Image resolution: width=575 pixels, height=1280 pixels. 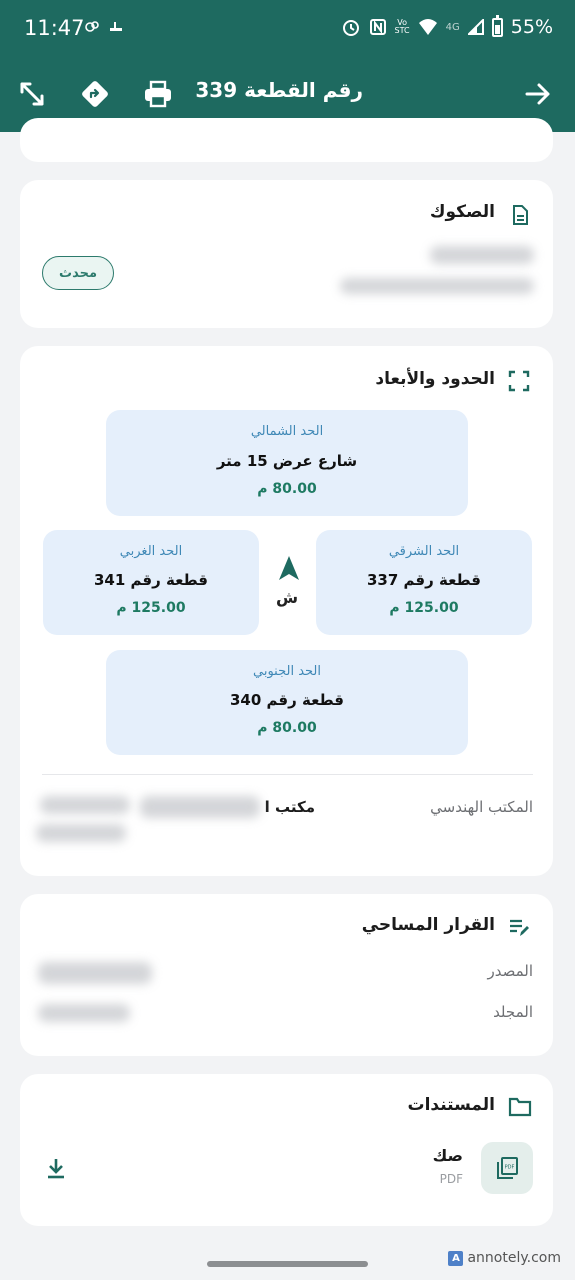 I want to click on west-boundary-length: 125.00 م, so click(x=151, y=608).